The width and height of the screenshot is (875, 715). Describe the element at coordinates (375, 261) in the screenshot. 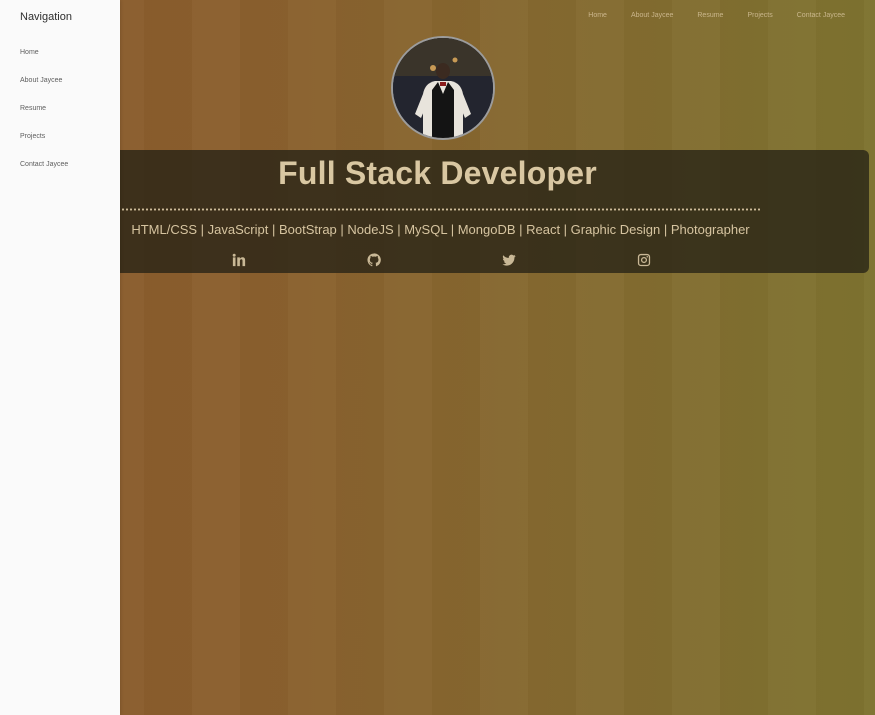

I see `github-icon` at that location.